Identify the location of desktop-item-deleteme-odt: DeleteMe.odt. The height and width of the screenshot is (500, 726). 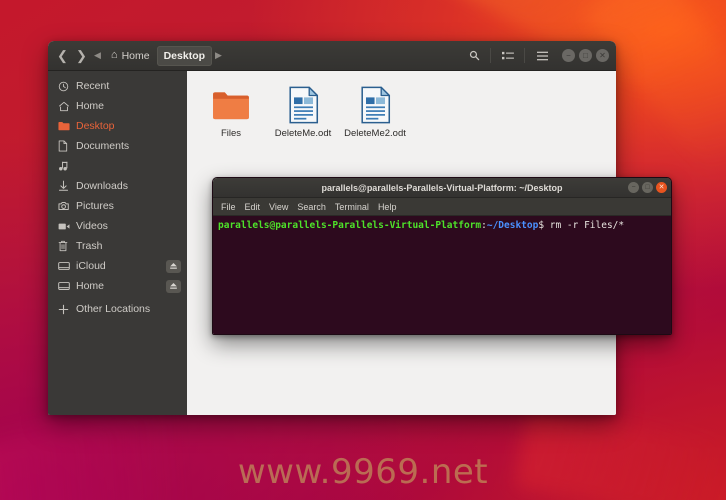
(303, 110).